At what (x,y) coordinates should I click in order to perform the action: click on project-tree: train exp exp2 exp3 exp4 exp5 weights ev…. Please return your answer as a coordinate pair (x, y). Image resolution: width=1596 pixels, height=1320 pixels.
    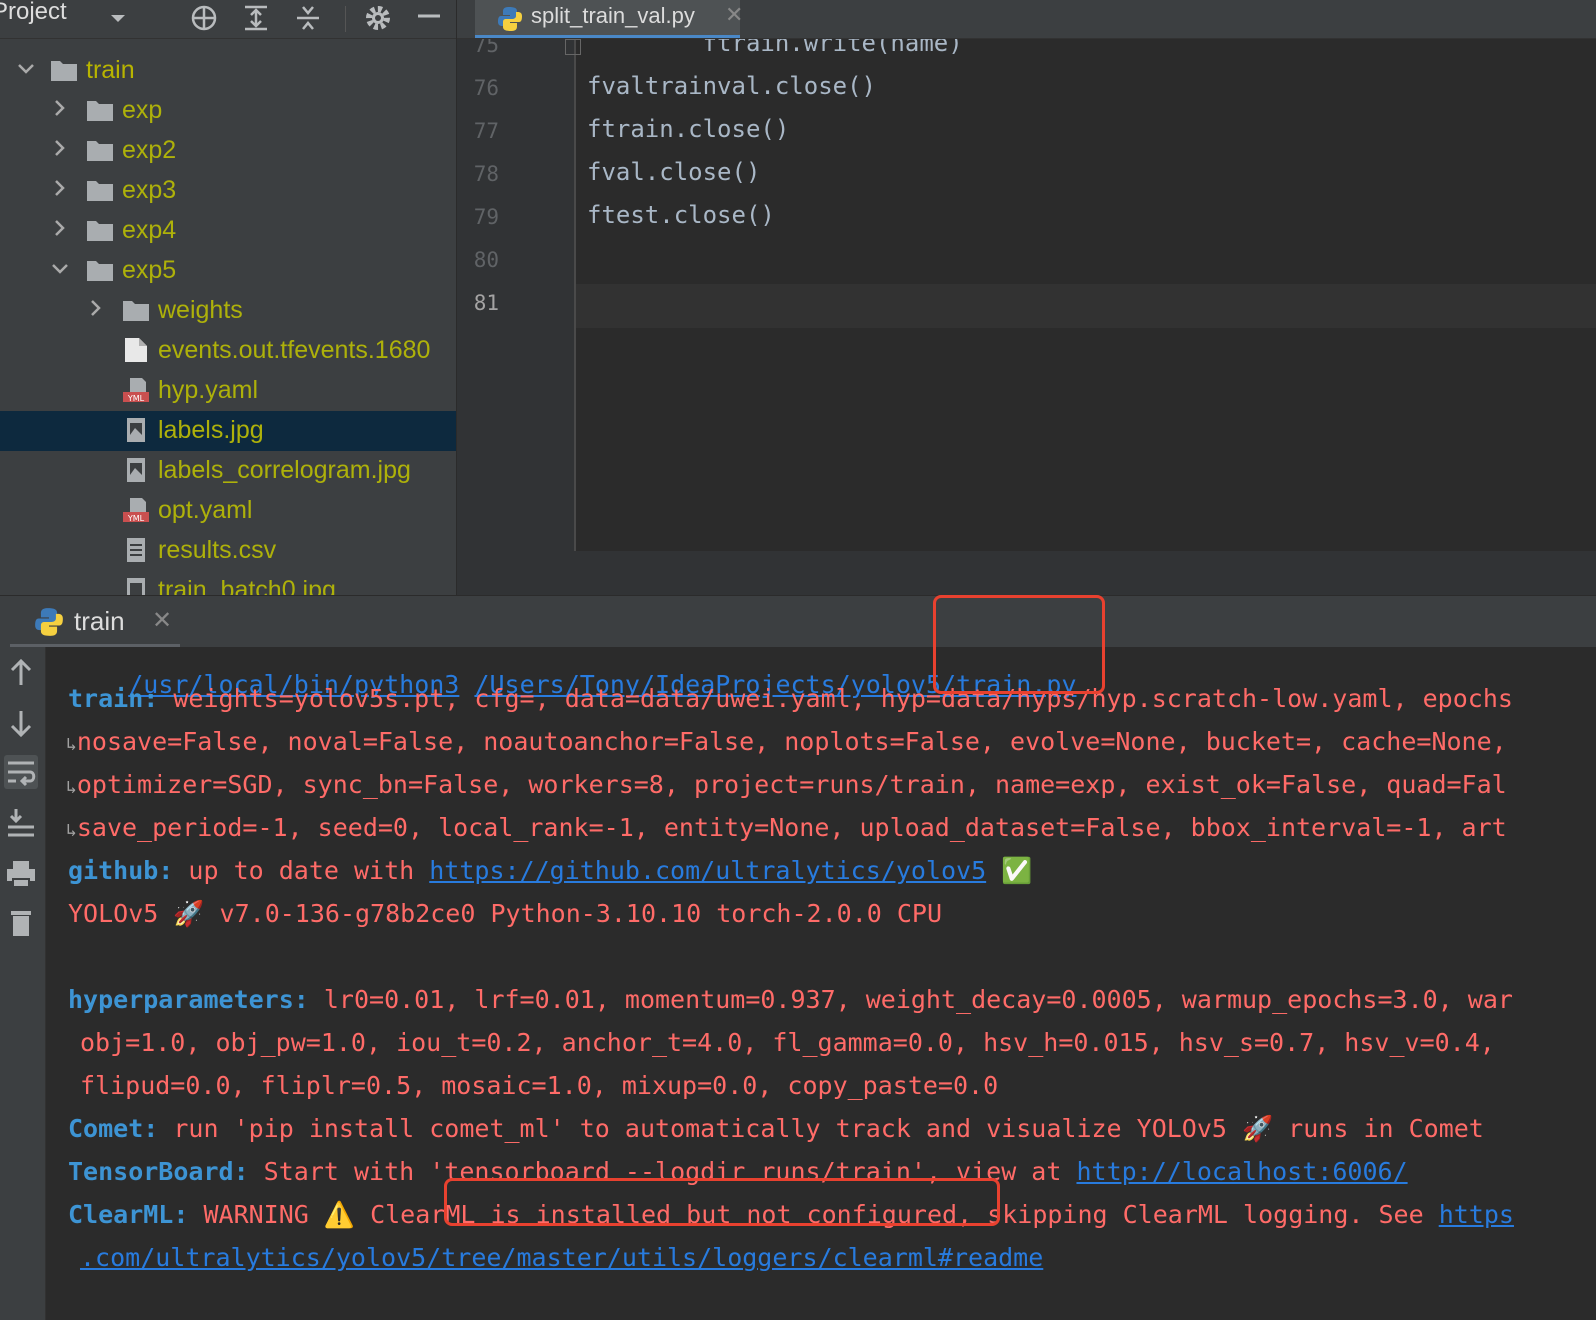
    Looking at the image, I should click on (228, 317).